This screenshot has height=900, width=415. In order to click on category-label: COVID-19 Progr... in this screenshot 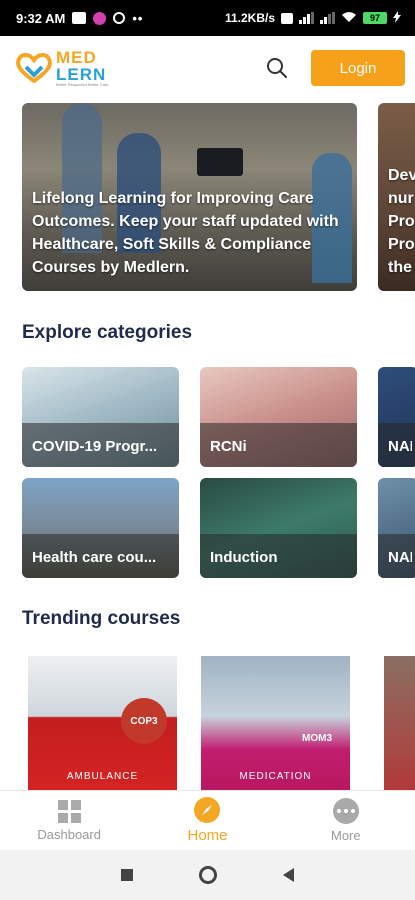, I will do `click(95, 446)`.